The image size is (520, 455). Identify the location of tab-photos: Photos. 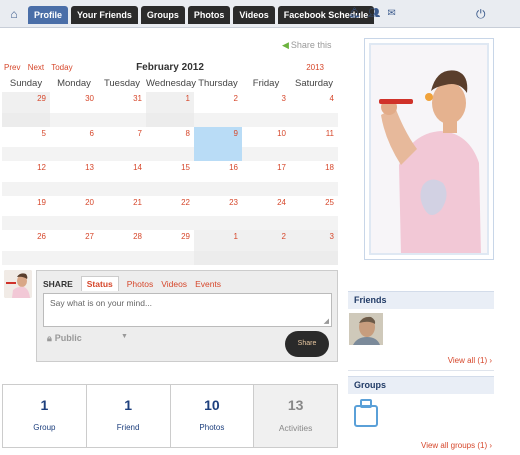
(209, 15).